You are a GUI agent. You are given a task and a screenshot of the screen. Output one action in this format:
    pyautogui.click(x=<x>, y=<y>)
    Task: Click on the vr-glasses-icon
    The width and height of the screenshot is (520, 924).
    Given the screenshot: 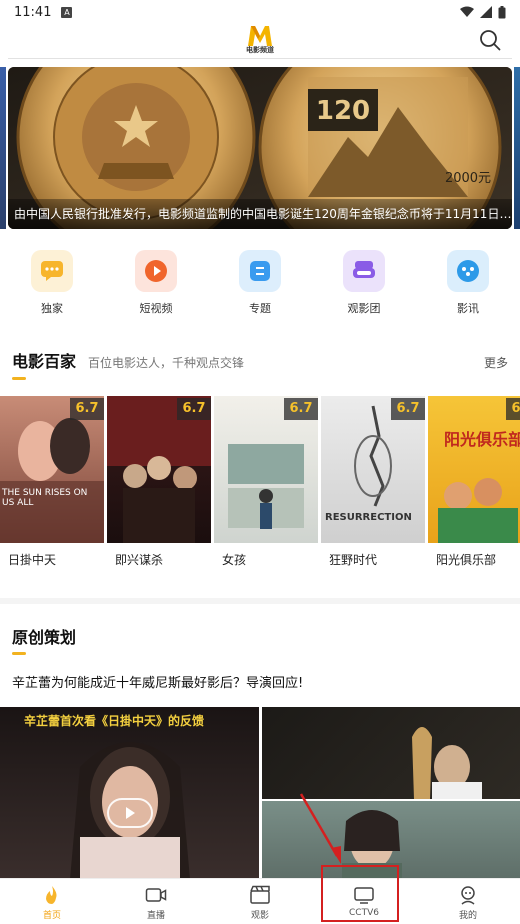 What is the action you would take?
    pyautogui.click(x=364, y=269)
    